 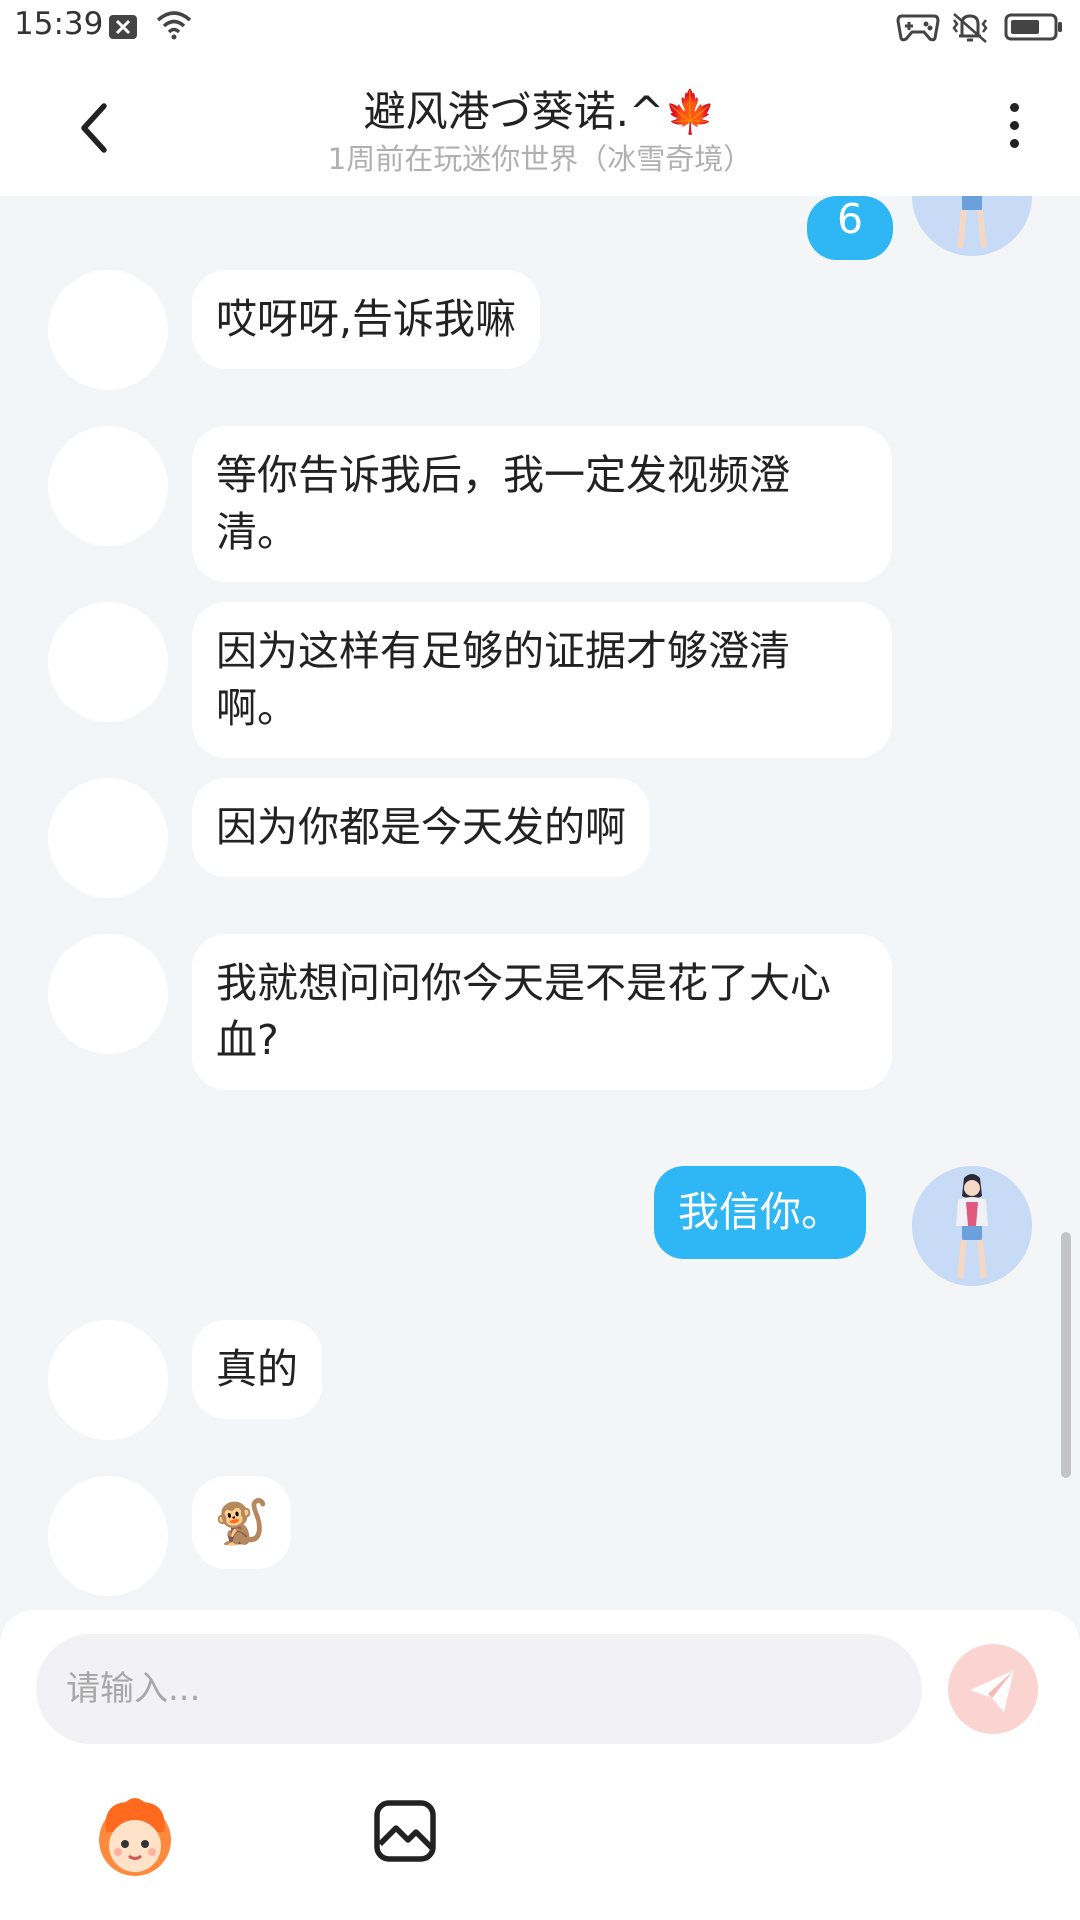 I want to click on message-bubble: 真的, so click(x=257, y=1369).